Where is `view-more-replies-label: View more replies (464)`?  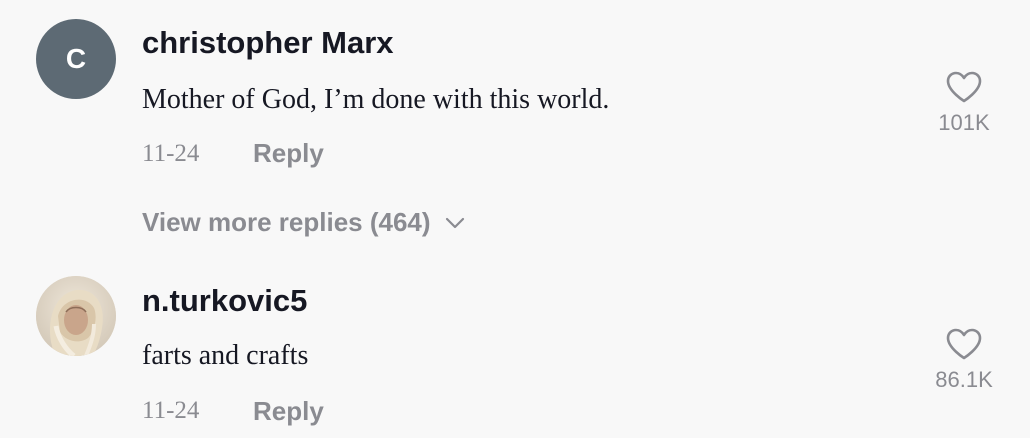 view-more-replies-label: View more replies (464) is located at coordinates (286, 222).